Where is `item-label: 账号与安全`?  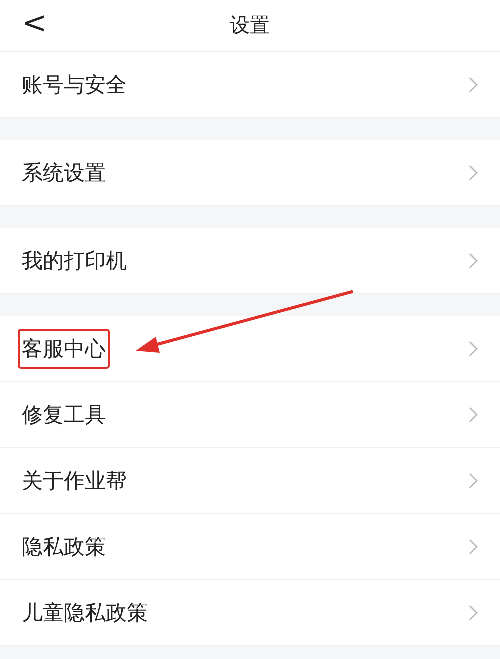
item-label: 账号与安全 is located at coordinates (74, 85).